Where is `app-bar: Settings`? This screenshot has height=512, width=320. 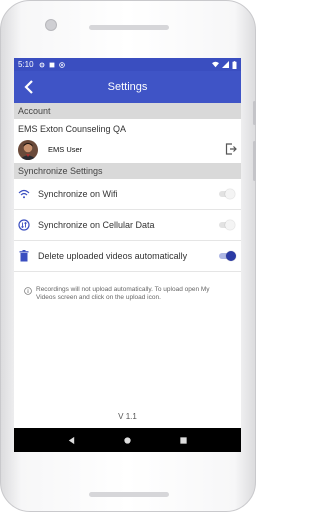
app-bar: Settings is located at coordinates (127, 87).